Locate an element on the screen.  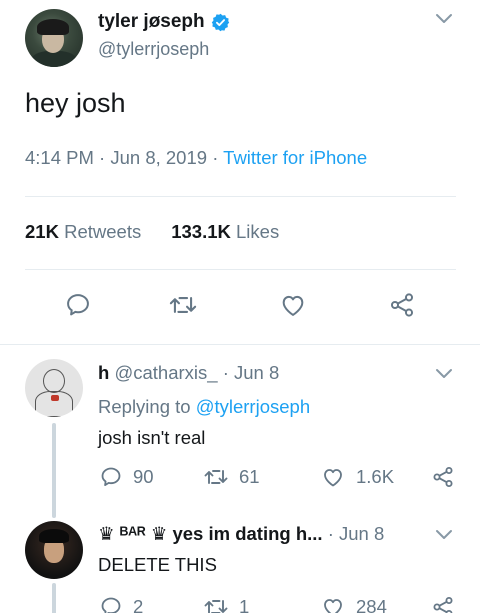
like-button: 1.6K is located at coordinates (357, 477).